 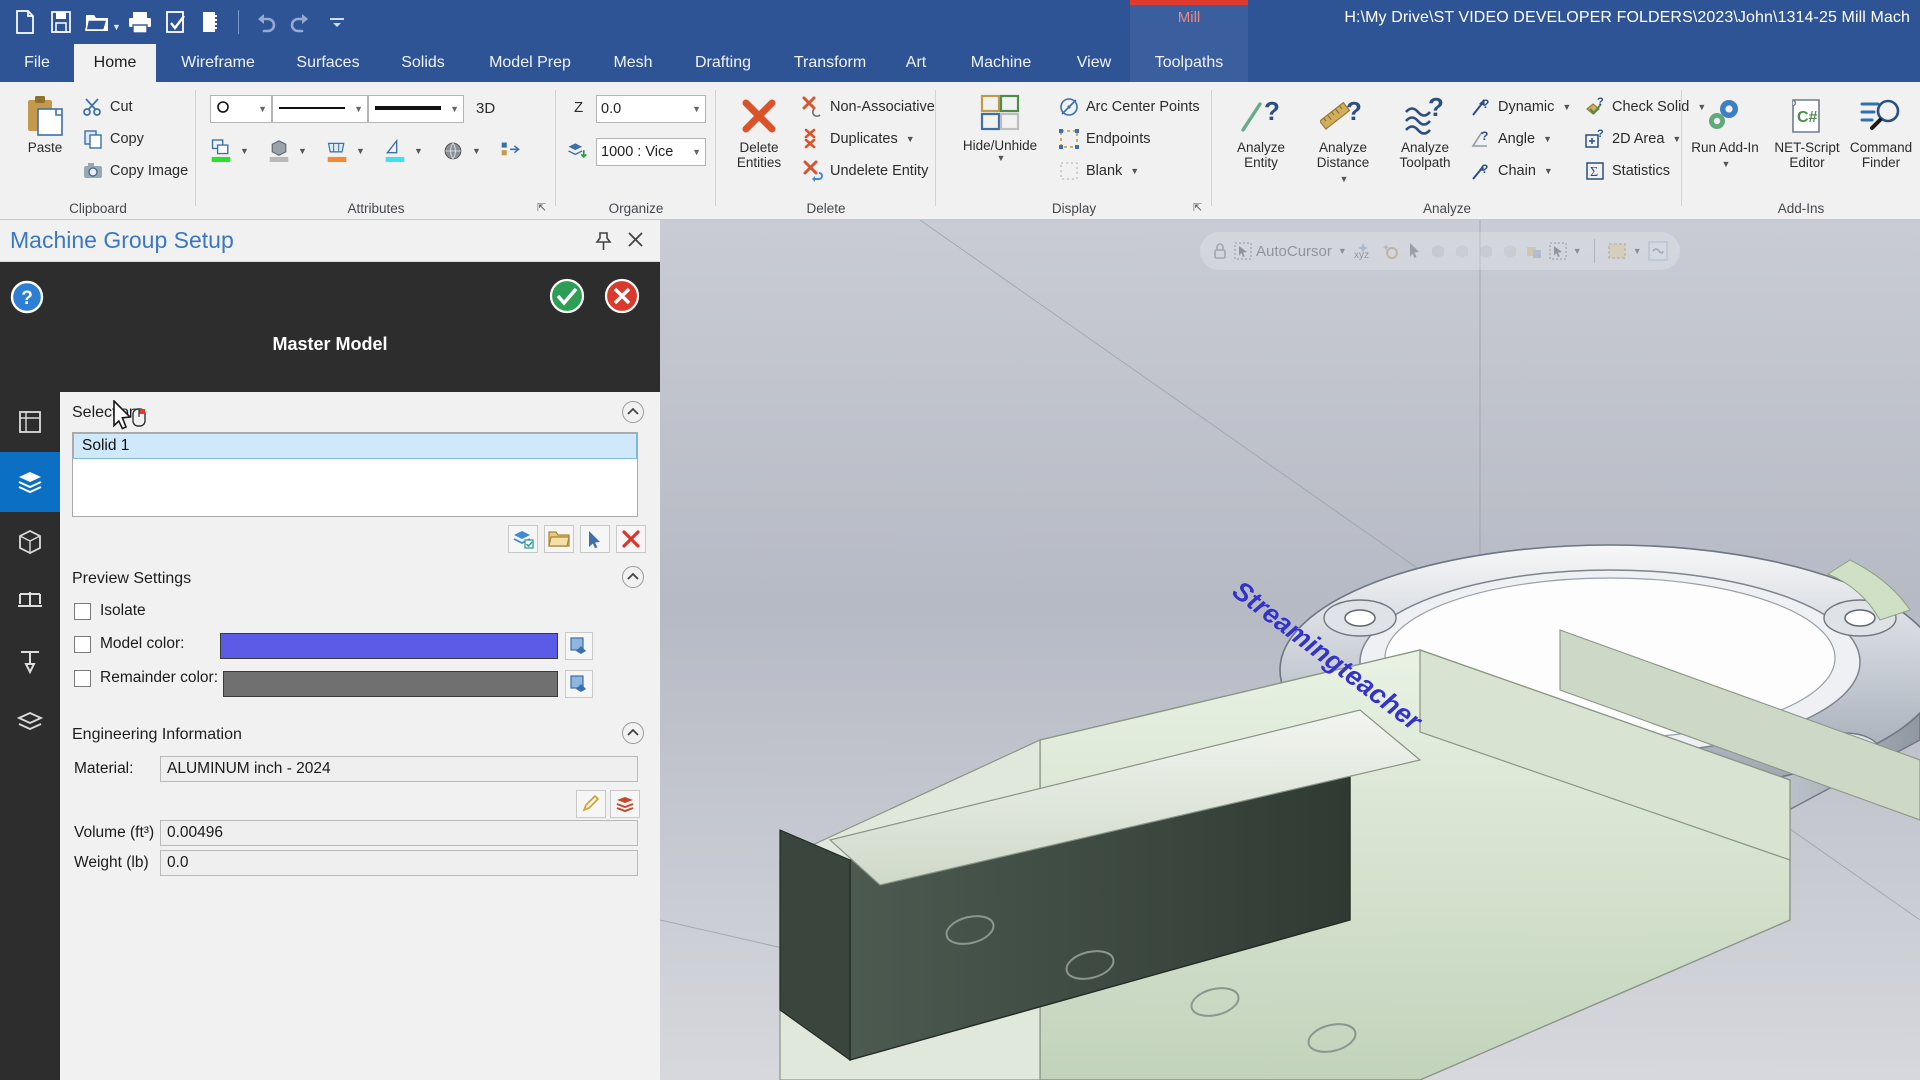 What do you see at coordinates (1462, 251) in the screenshot?
I see `solid-edge-icon` at bounding box center [1462, 251].